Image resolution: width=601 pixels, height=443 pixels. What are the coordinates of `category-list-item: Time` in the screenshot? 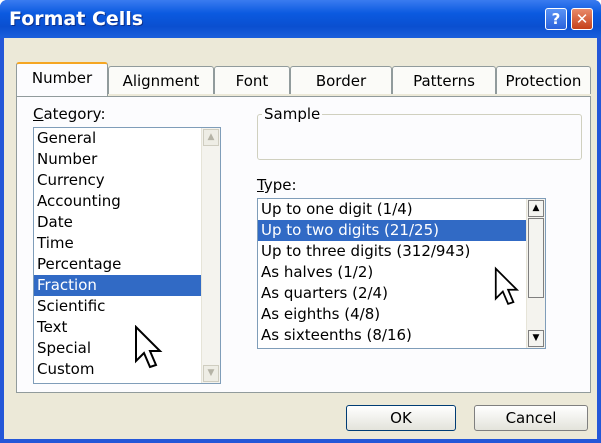 It's located at (127, 243).